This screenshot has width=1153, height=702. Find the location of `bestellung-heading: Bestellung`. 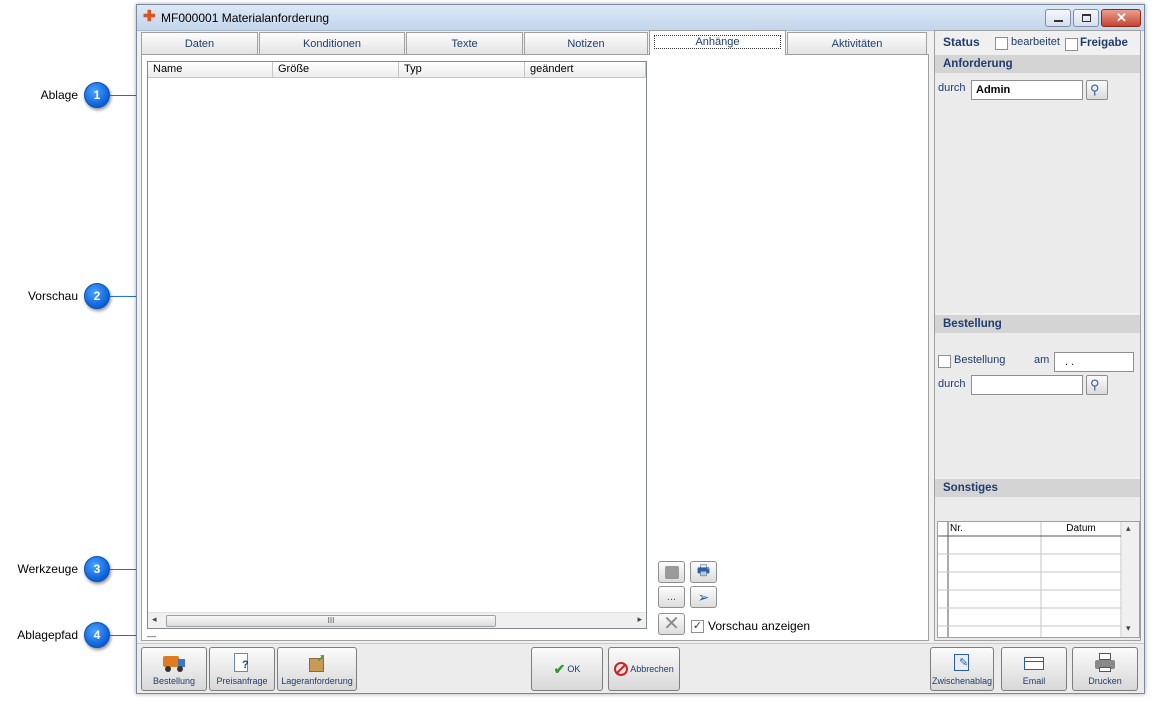

bestellung-heading: Bestellung is located at coordinates (1037, 324).